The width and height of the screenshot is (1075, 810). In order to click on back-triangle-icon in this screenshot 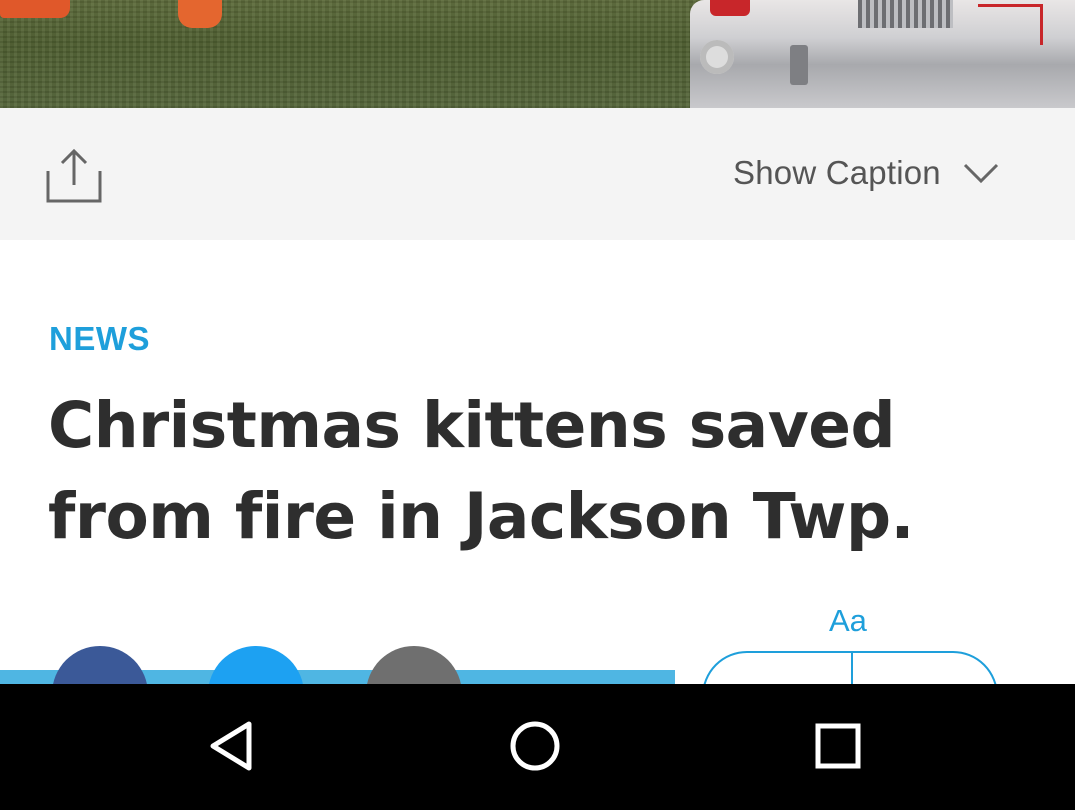, I will do `click(231, 746)`.